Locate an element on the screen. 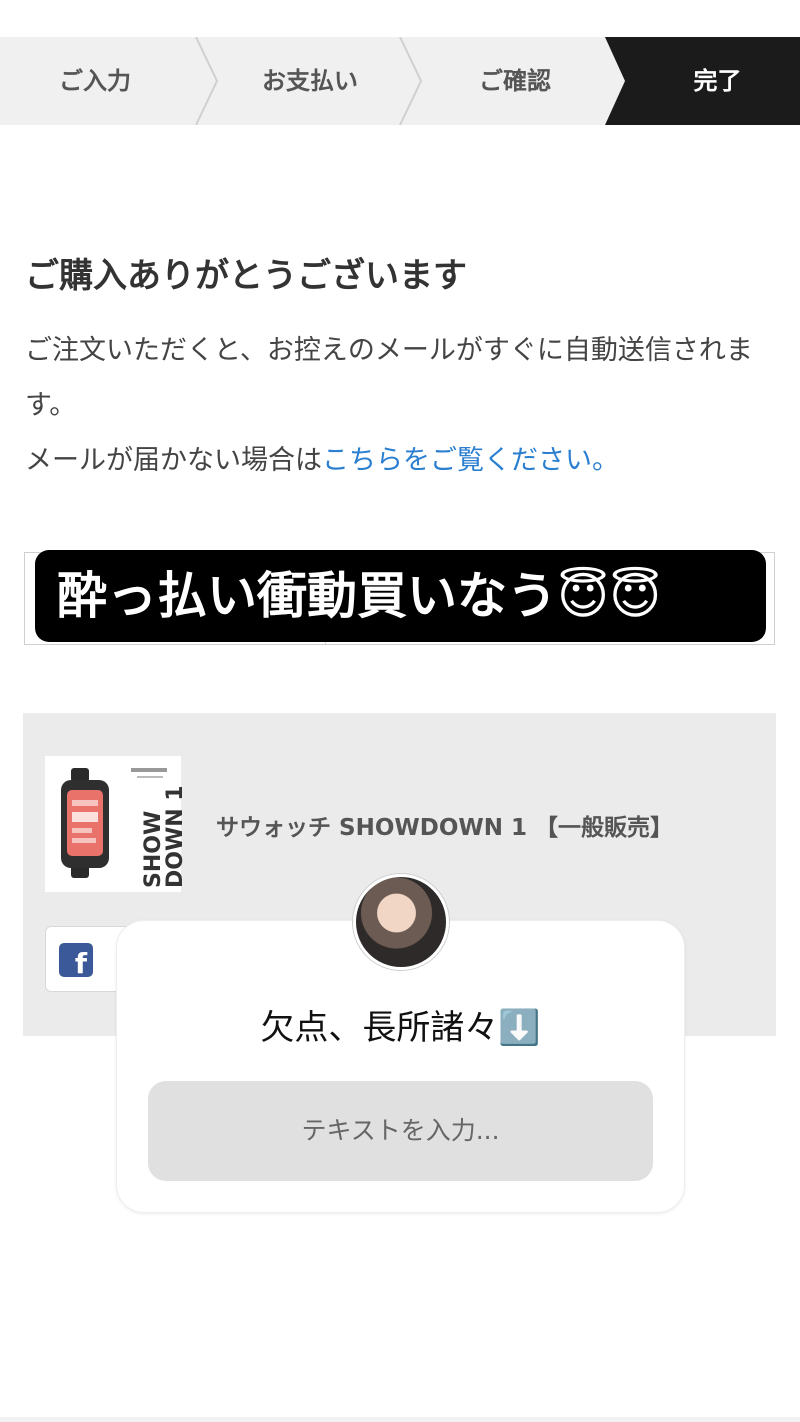  question-text: 欠点、長所諸々⬇️ is located at coordinates (400, 1028).